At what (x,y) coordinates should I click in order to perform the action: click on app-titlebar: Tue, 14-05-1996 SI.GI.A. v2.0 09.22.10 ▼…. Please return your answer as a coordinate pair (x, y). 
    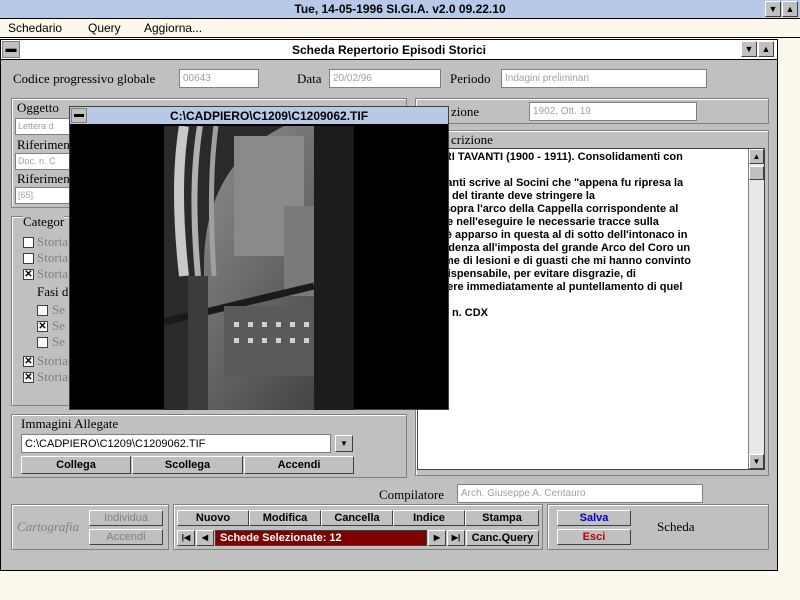
    Looking at the image, I should click on (400, 9).